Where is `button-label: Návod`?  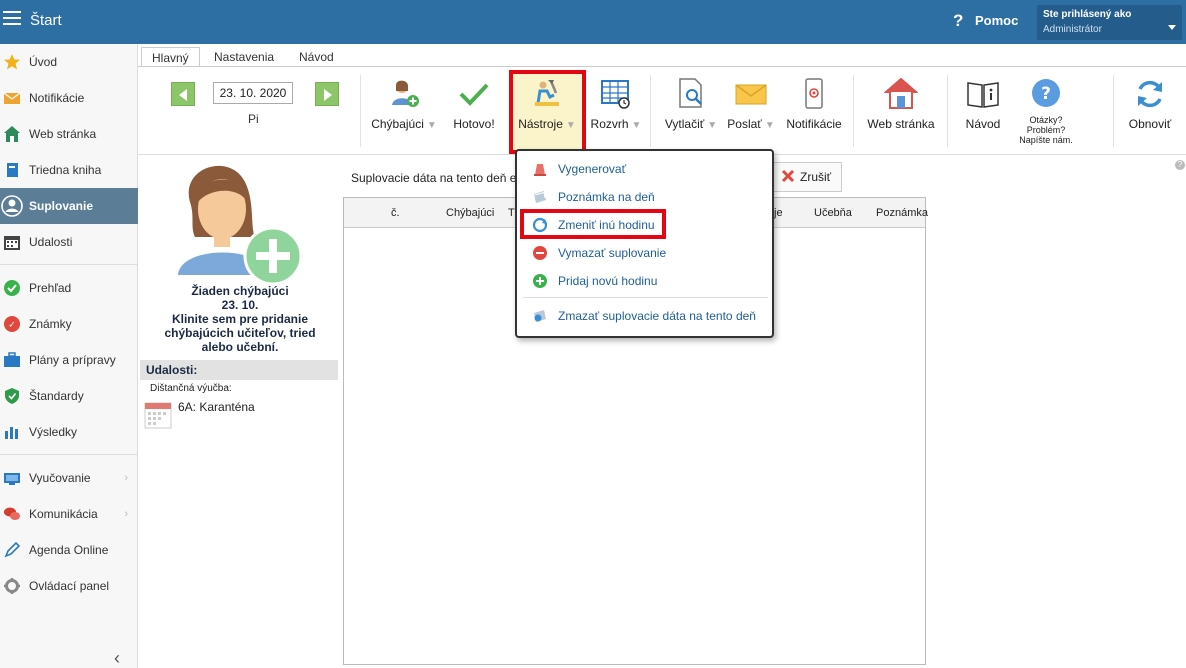
button-label: Návod is located at coordinates (983, 124).